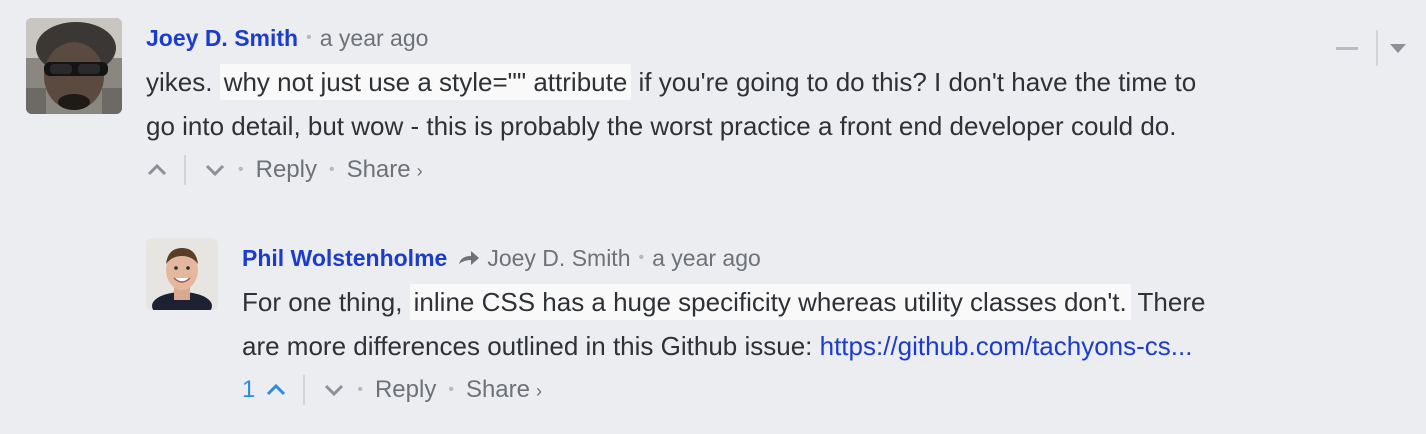  I want to click on divider, so click(1377, 48).